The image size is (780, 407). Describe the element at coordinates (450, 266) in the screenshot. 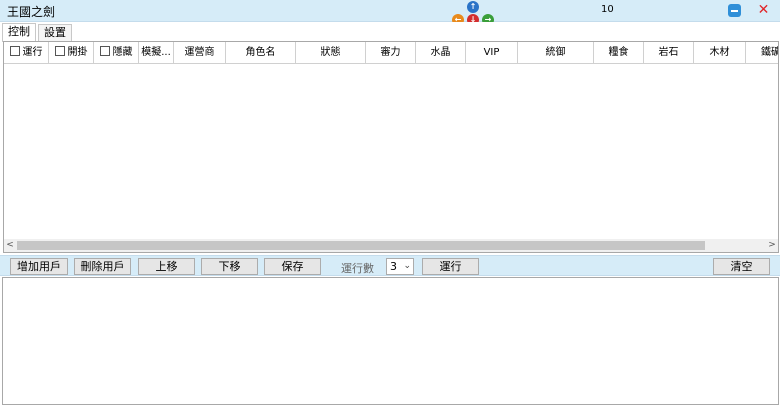

I see `run-button: 運行` at that location.